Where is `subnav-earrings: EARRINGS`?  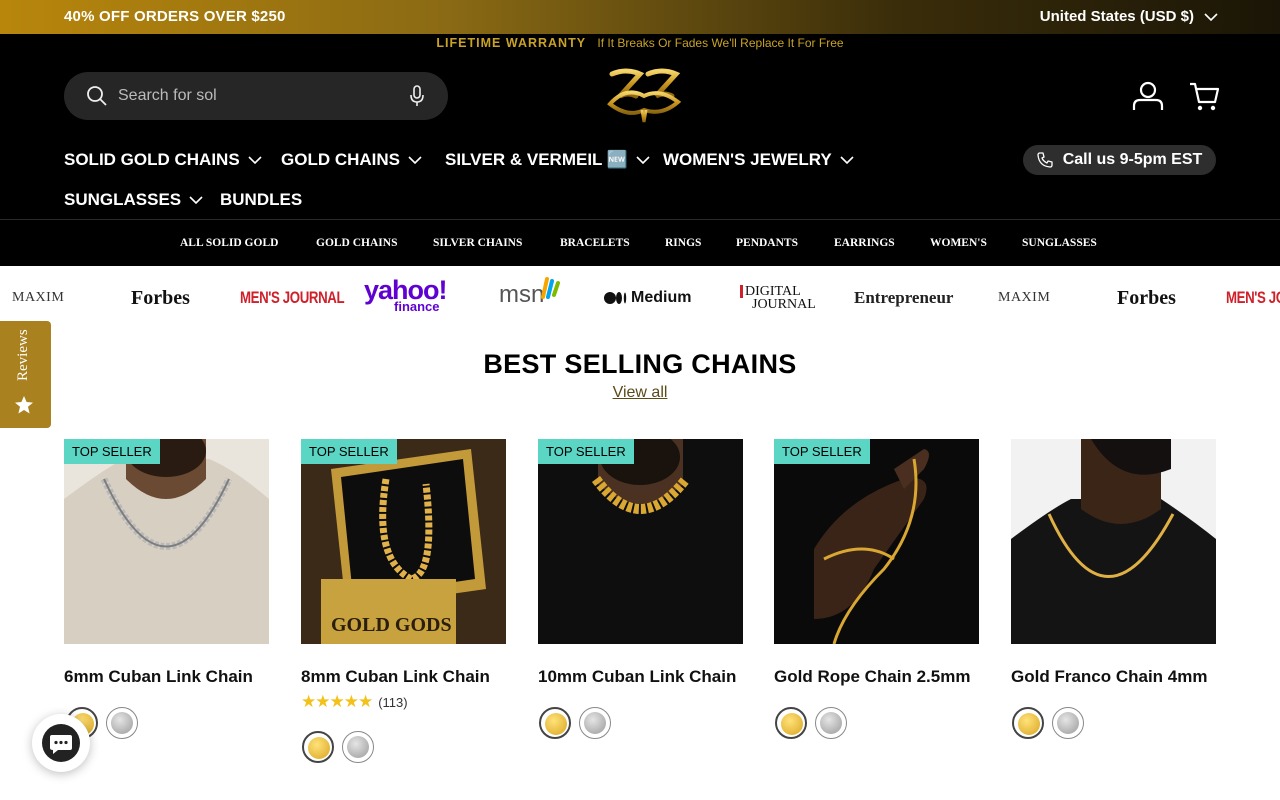
subnav-earrings: EARRINGS is located at coordinates (864, 243).